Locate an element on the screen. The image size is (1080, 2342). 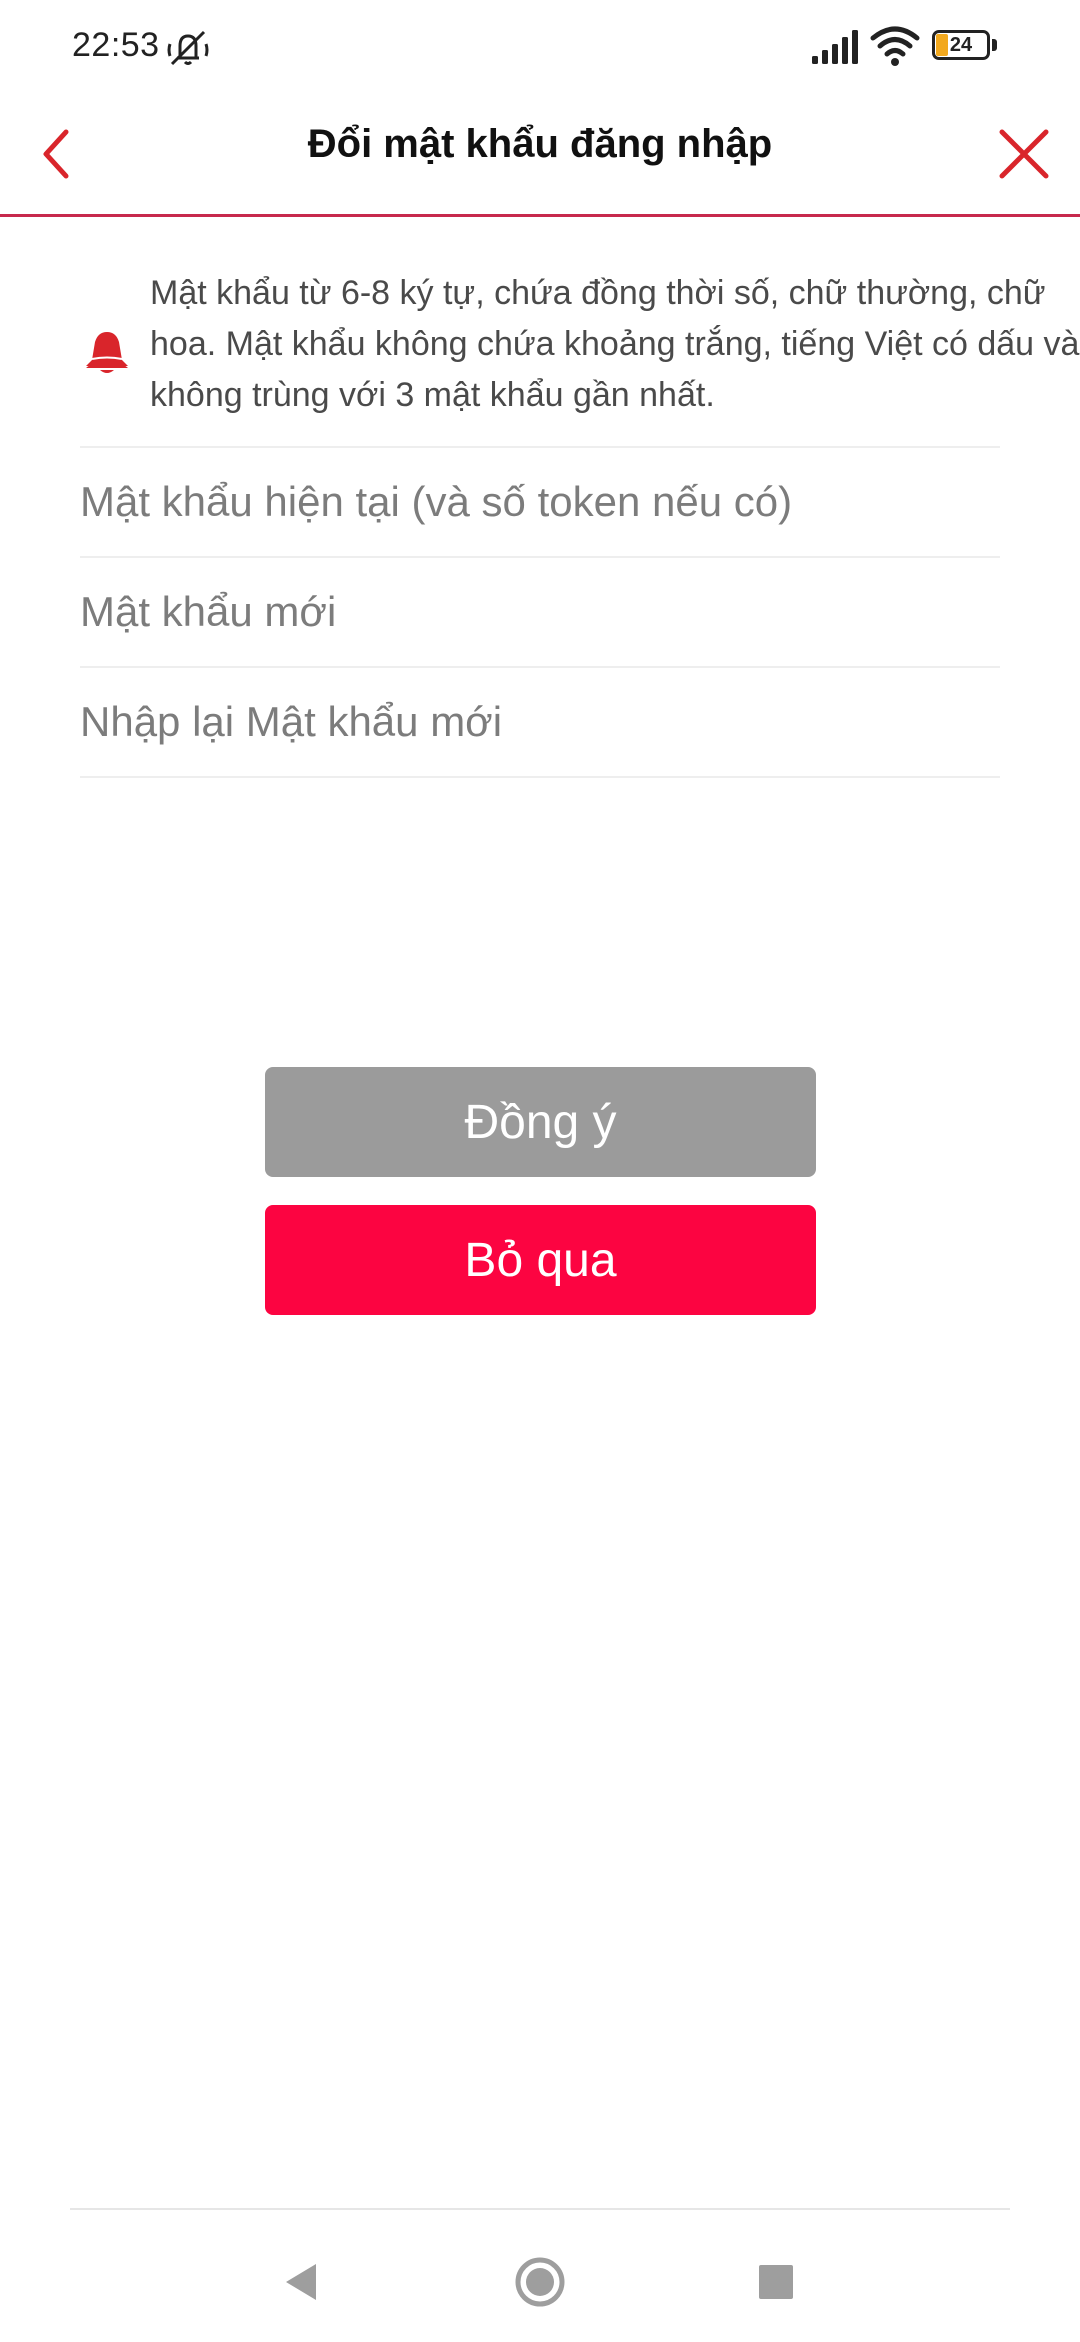
bell-icon is located at coordinates (107, 352).